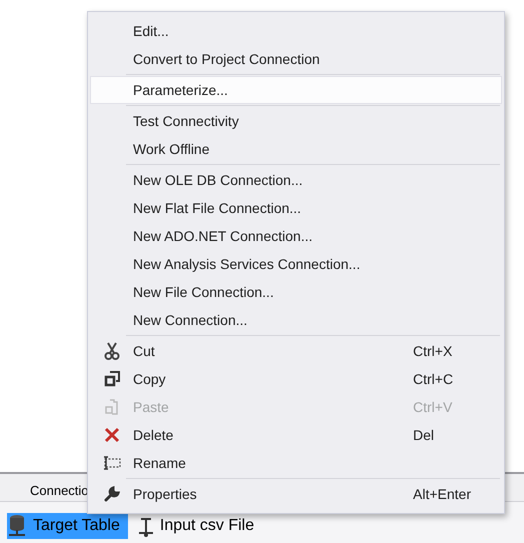  What do you see at coordinates (296, 59) in the screenshot?
I see `menu-item: Convert to Project Connection` at bounding box center [296, 59].